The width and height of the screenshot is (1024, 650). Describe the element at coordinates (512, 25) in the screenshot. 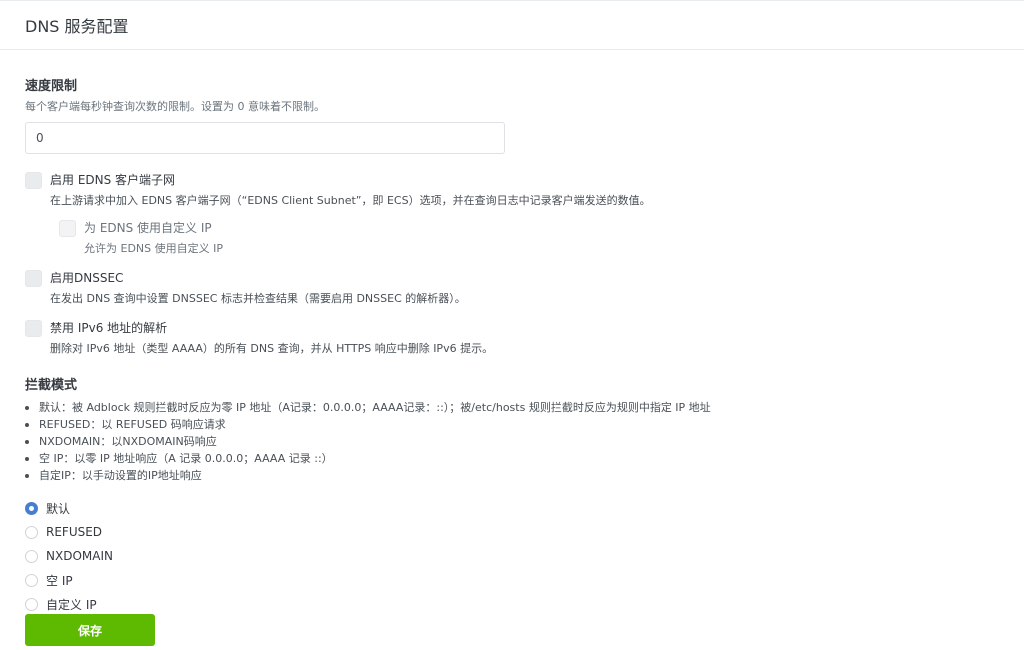

I see `card-header: DNS 服务配置` at that location.